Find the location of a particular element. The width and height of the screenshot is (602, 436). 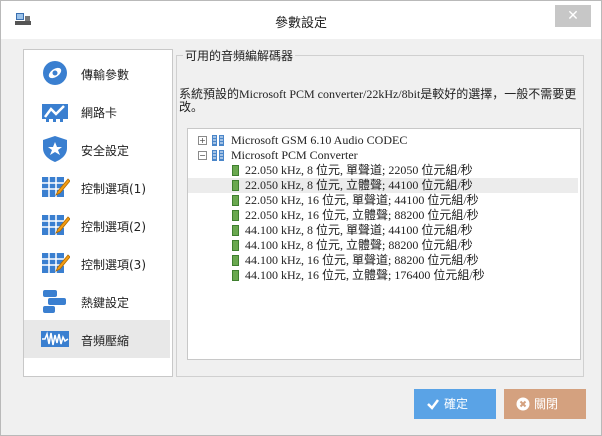

waveform-icon is located at coordinates (55, 339).